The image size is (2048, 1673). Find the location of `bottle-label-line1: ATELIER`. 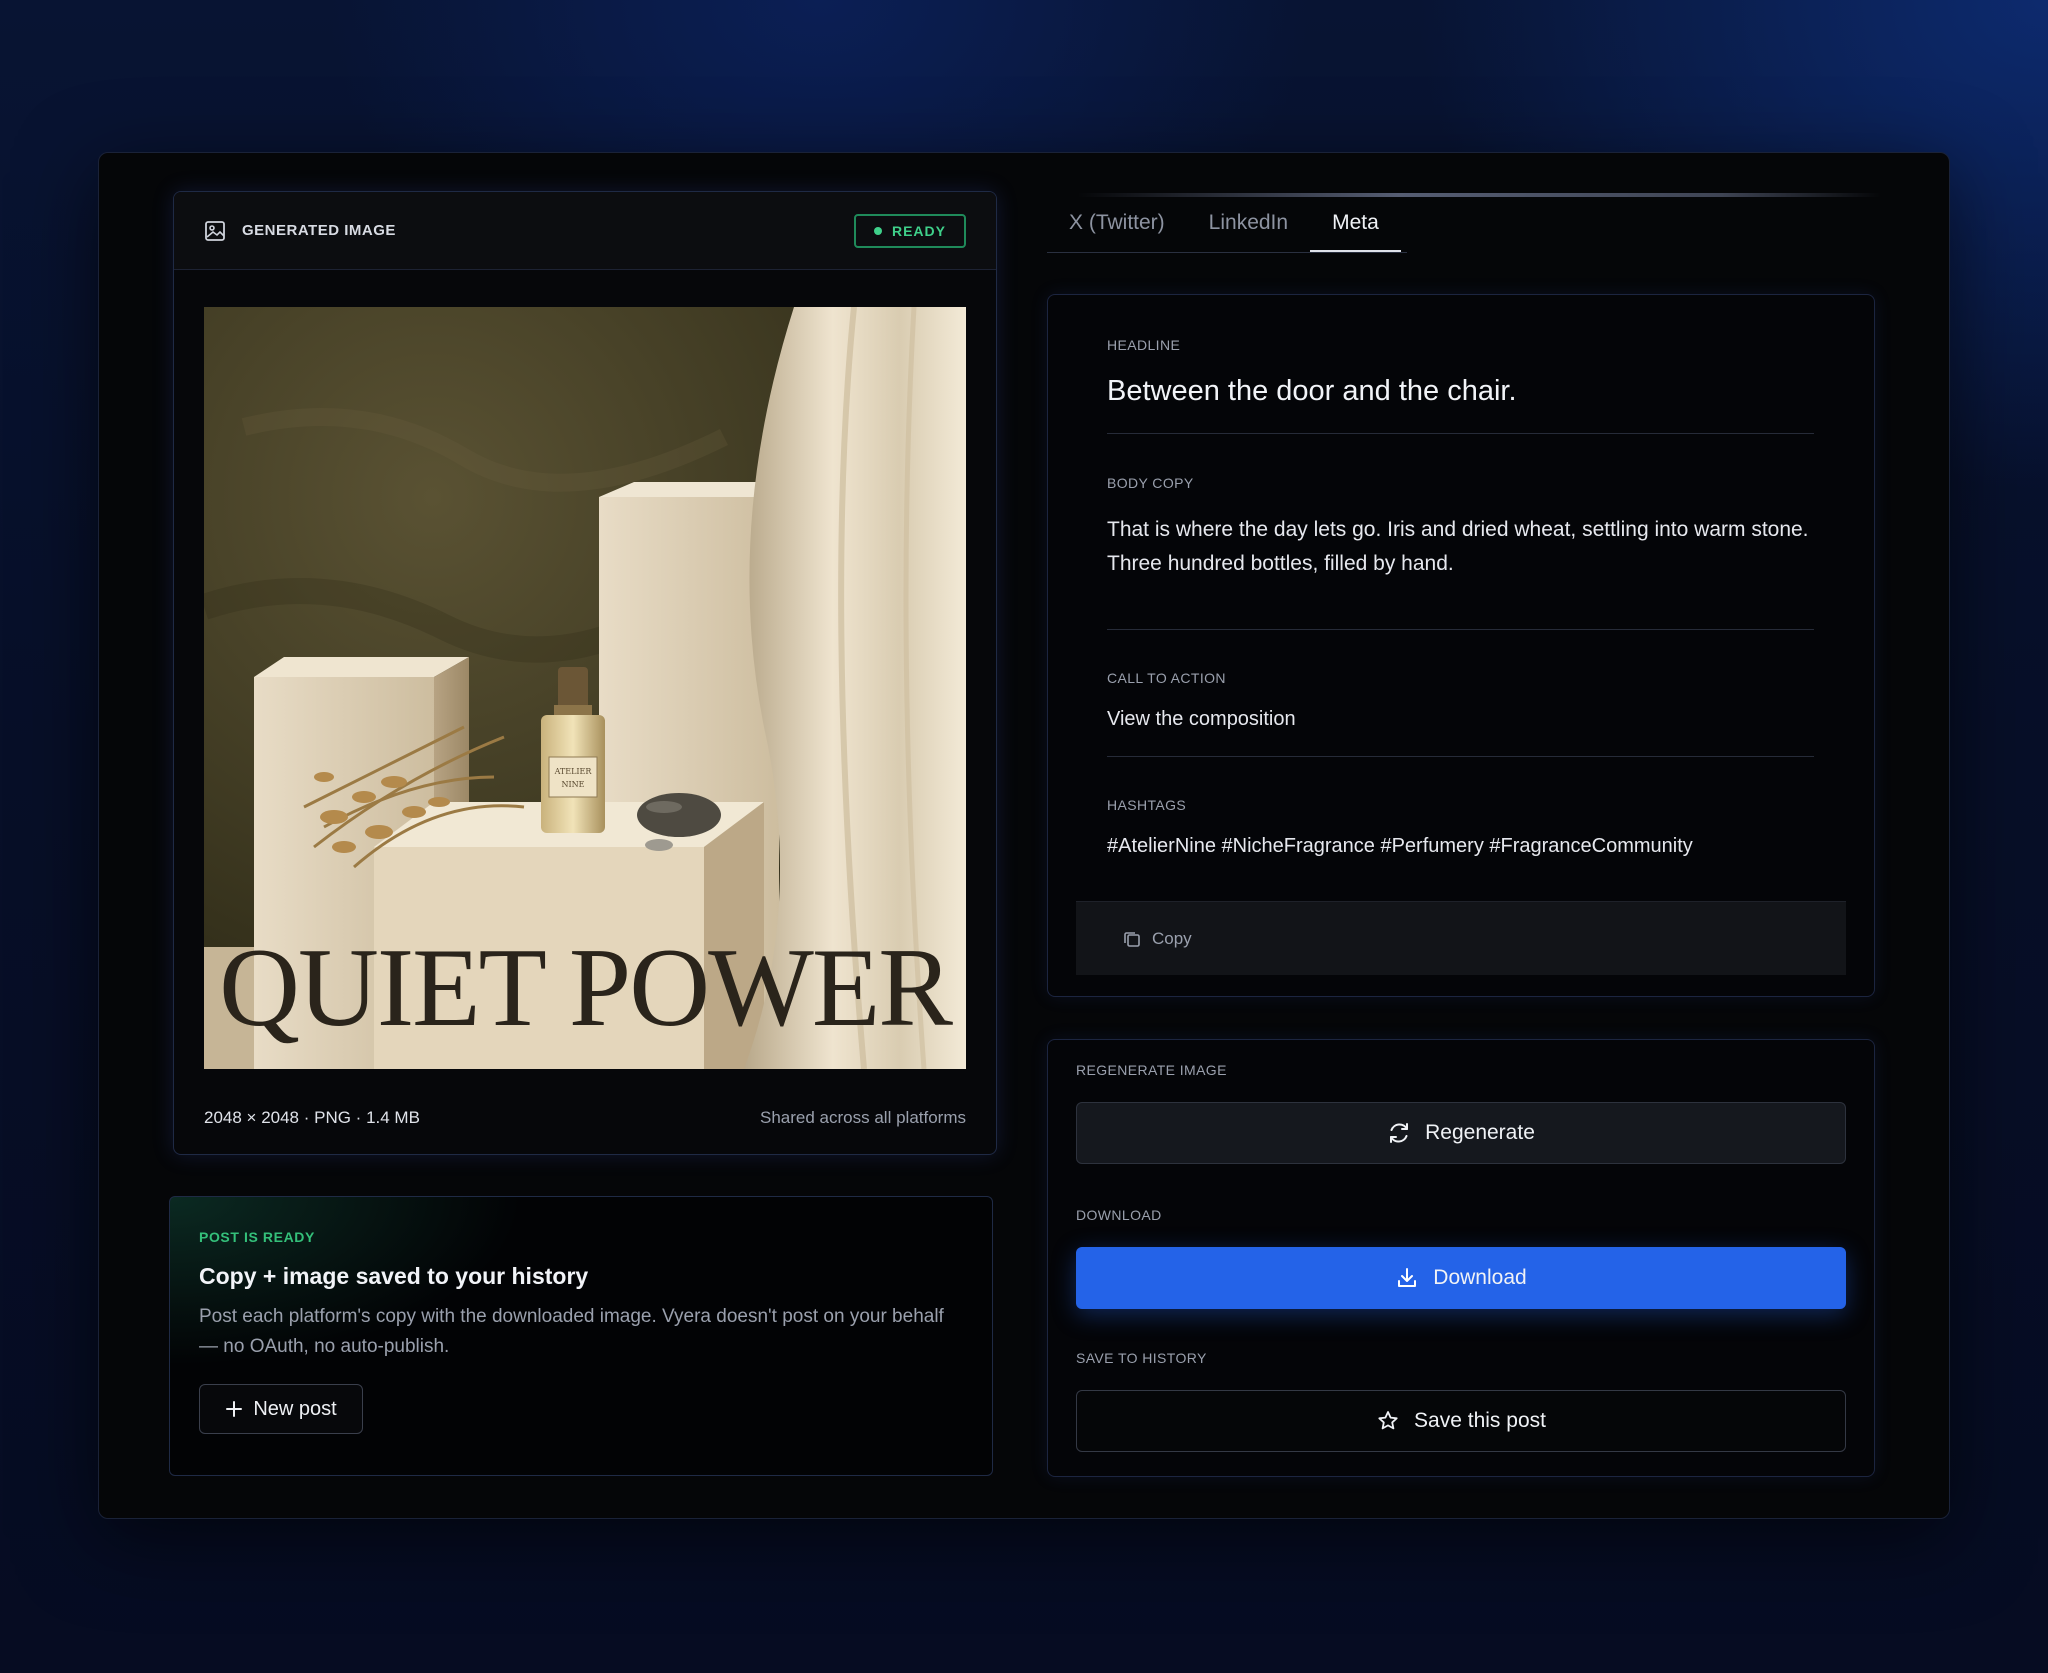

bottle-label-line1: ATELIER is located at coordinates (573, 771).